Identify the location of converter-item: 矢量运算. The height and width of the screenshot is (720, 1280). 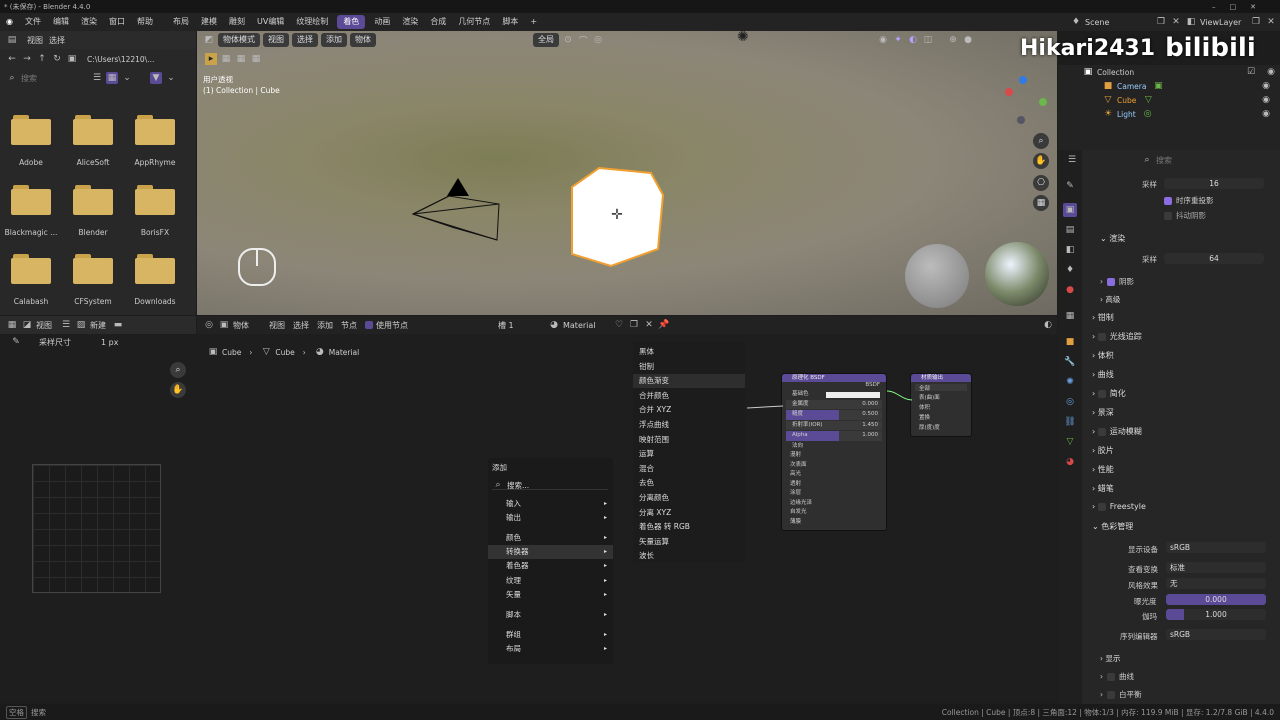
(689, 542).